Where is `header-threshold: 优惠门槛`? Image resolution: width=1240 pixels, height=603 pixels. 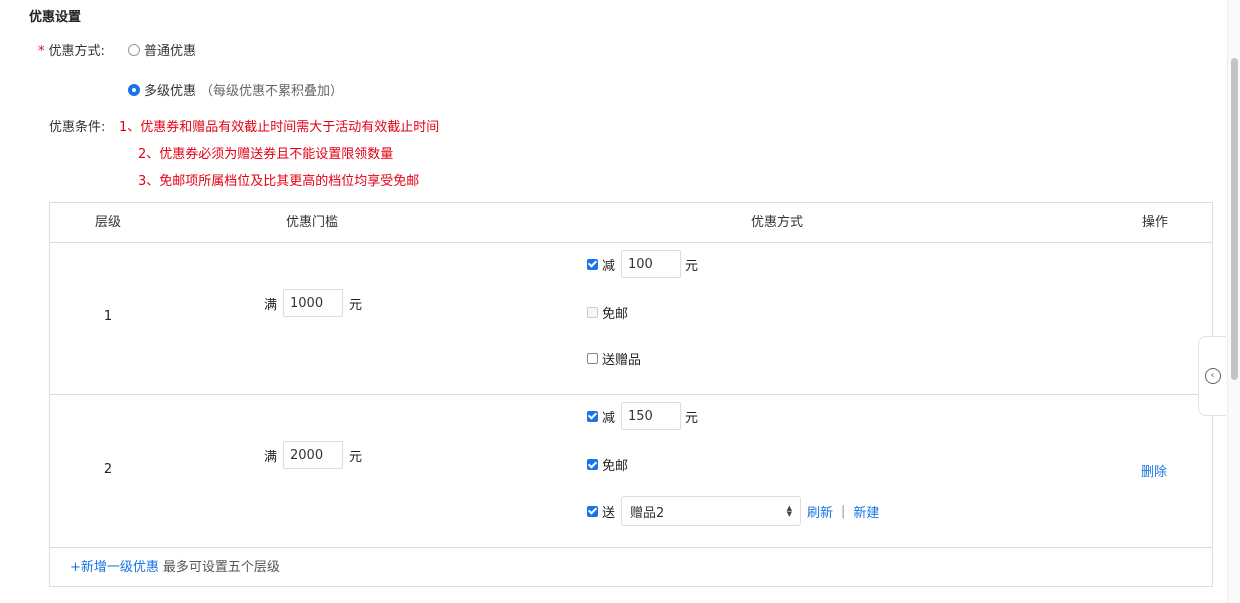 header-threshold: 优惠门槛 is located at coordinates (311, 222).